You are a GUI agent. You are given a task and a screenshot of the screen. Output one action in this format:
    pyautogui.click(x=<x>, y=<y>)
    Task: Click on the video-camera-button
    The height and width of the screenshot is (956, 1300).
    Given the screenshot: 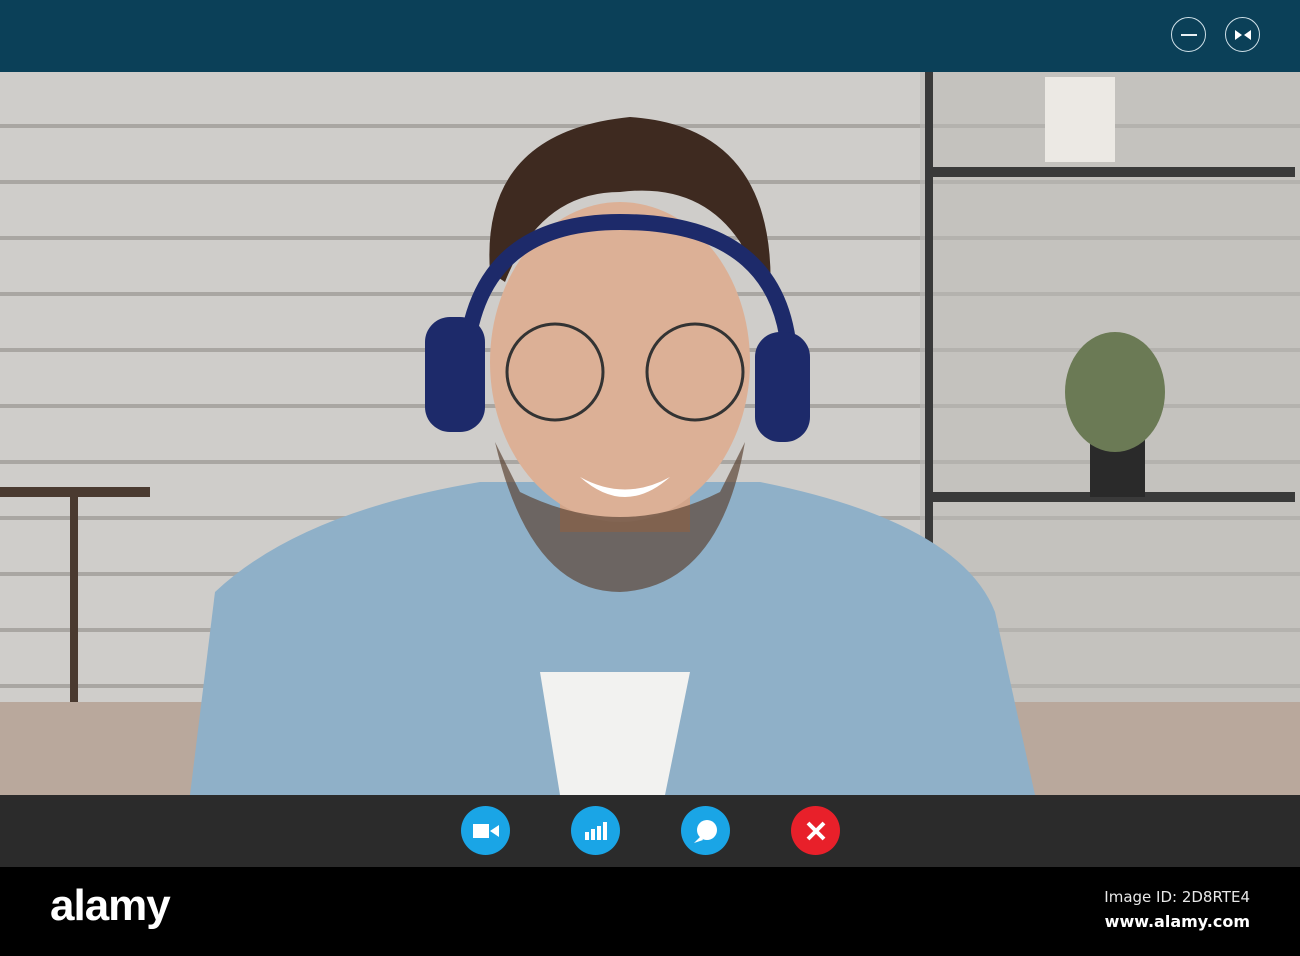 What is the action you would take?
    pyautogui.click(x=485, y=830)
    